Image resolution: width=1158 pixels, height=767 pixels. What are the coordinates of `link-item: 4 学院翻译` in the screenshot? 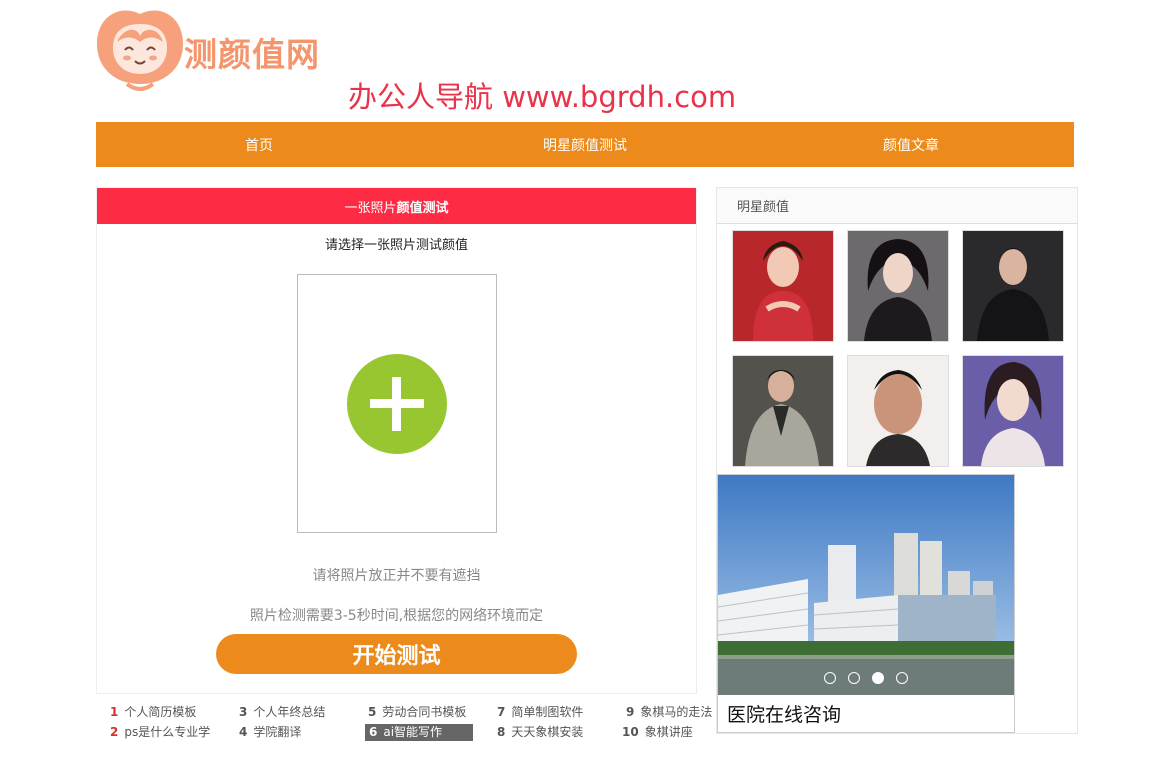 It's located at (270, 732).